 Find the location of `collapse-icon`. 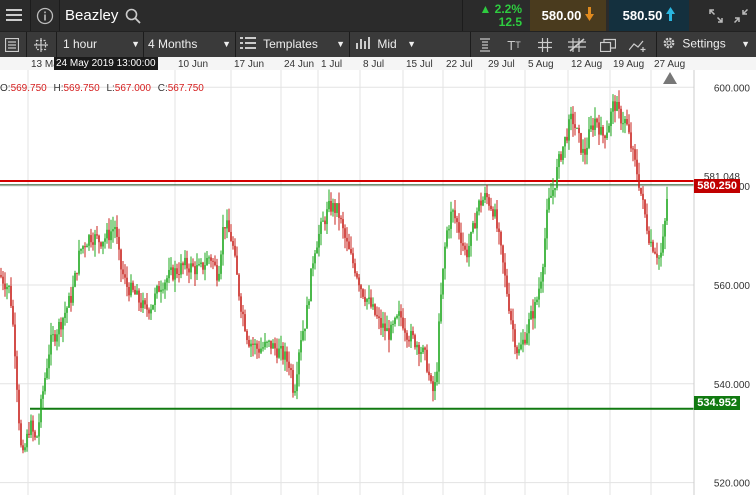

collapse-icon is located at coordinates (741, 16).